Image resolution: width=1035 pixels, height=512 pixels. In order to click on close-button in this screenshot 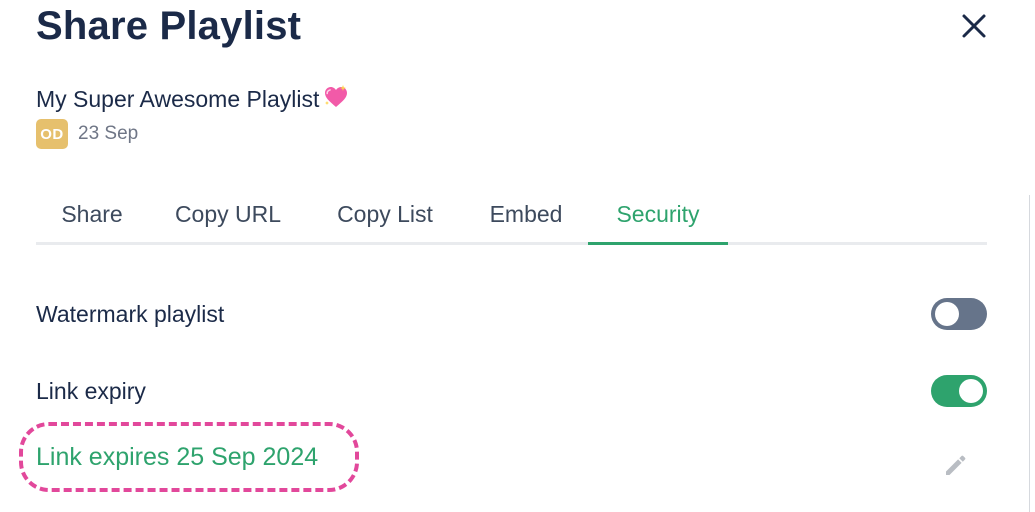, I will do `click(974, 26)`.